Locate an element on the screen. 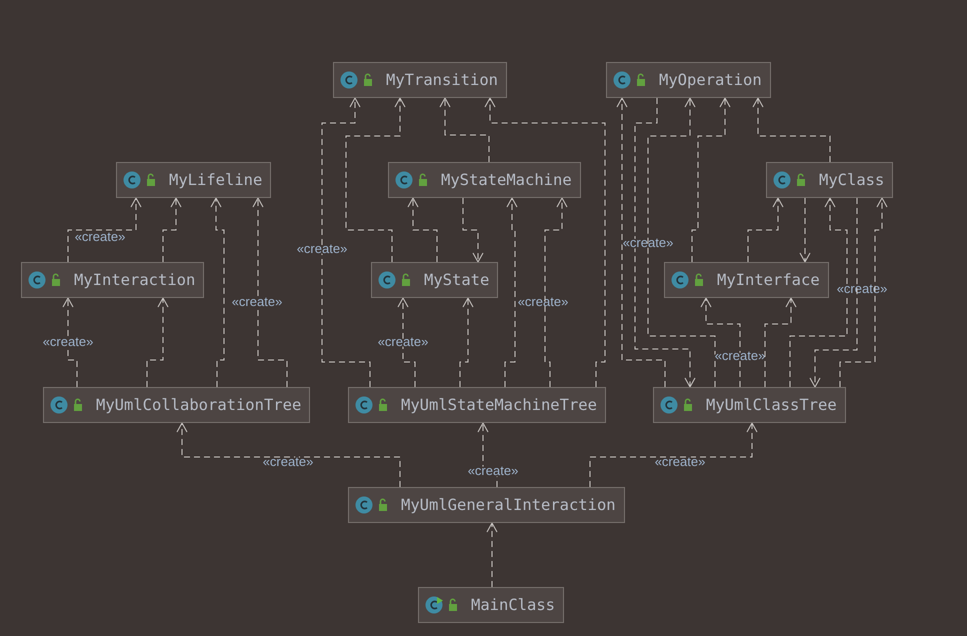  runnable-class-icon is located at coordinates (442, 605).